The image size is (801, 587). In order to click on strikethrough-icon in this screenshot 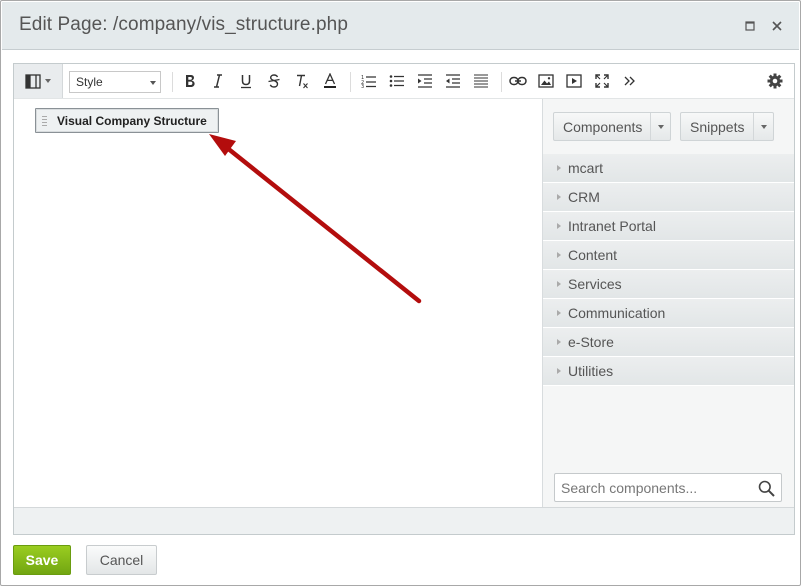, I will do `click(274, 81)`.